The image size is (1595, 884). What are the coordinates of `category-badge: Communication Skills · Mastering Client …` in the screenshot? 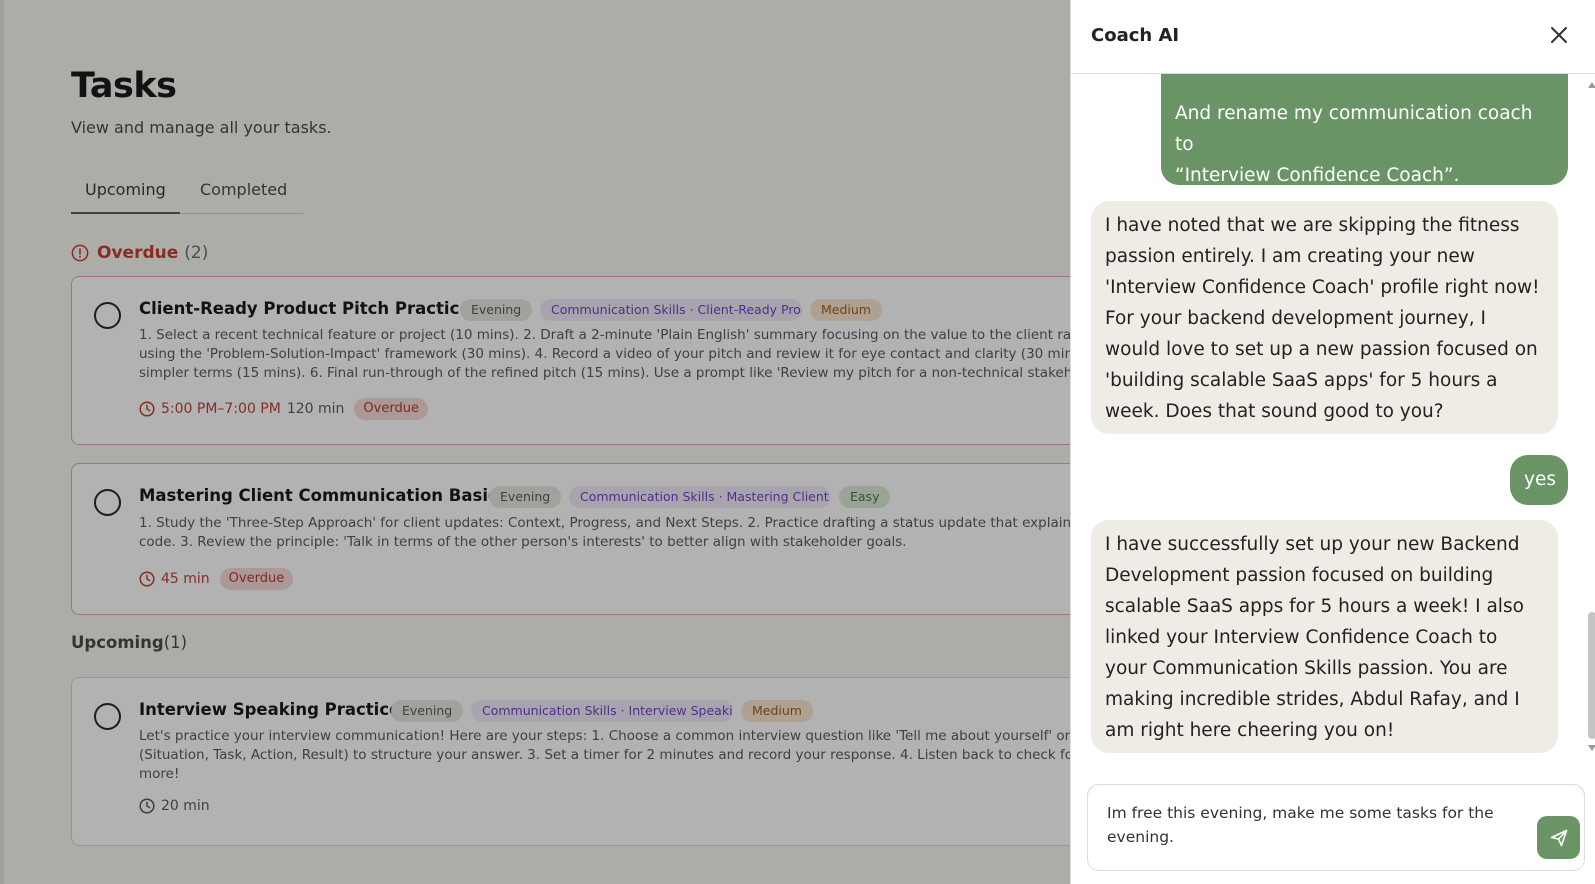 It's located at (700, 497).